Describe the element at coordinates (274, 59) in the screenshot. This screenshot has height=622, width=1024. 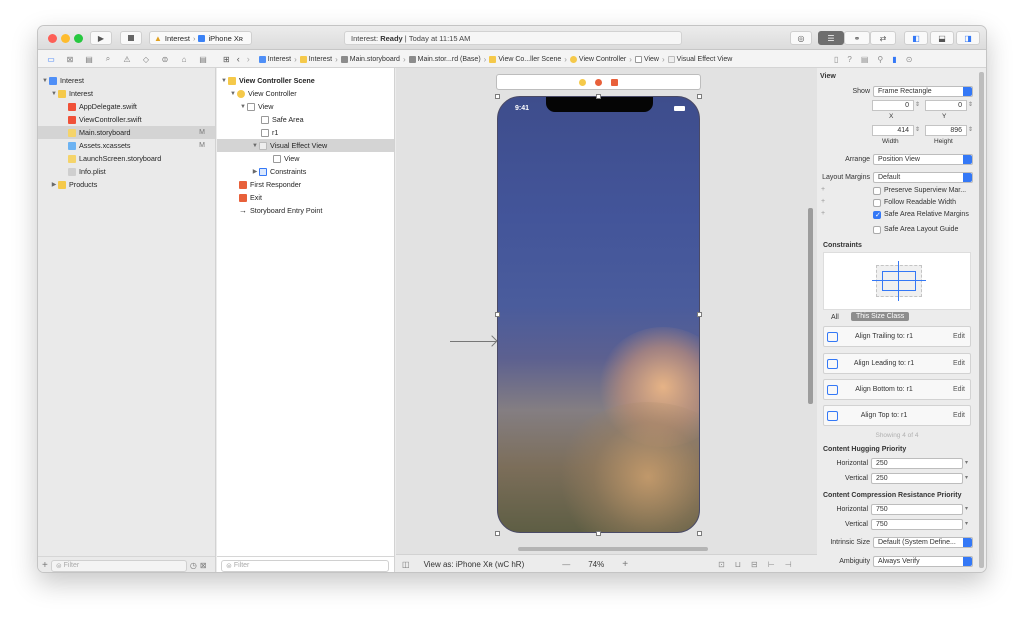
I see `jump-item-project: Interest` at that location.